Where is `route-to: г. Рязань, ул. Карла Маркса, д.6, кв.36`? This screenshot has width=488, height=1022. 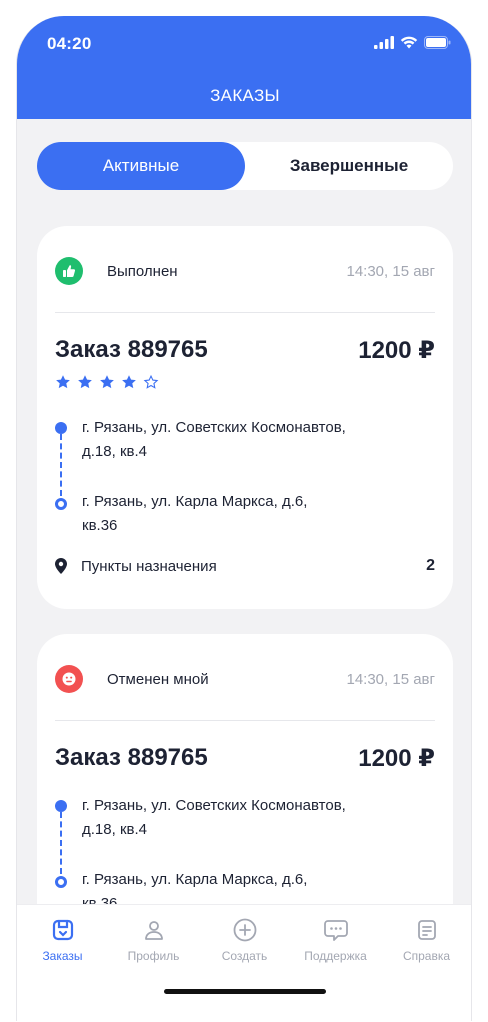
route-to: г. Рязань, ул. Карла Маркса, д.6, кв.36 is located at coordinates (247, 514).